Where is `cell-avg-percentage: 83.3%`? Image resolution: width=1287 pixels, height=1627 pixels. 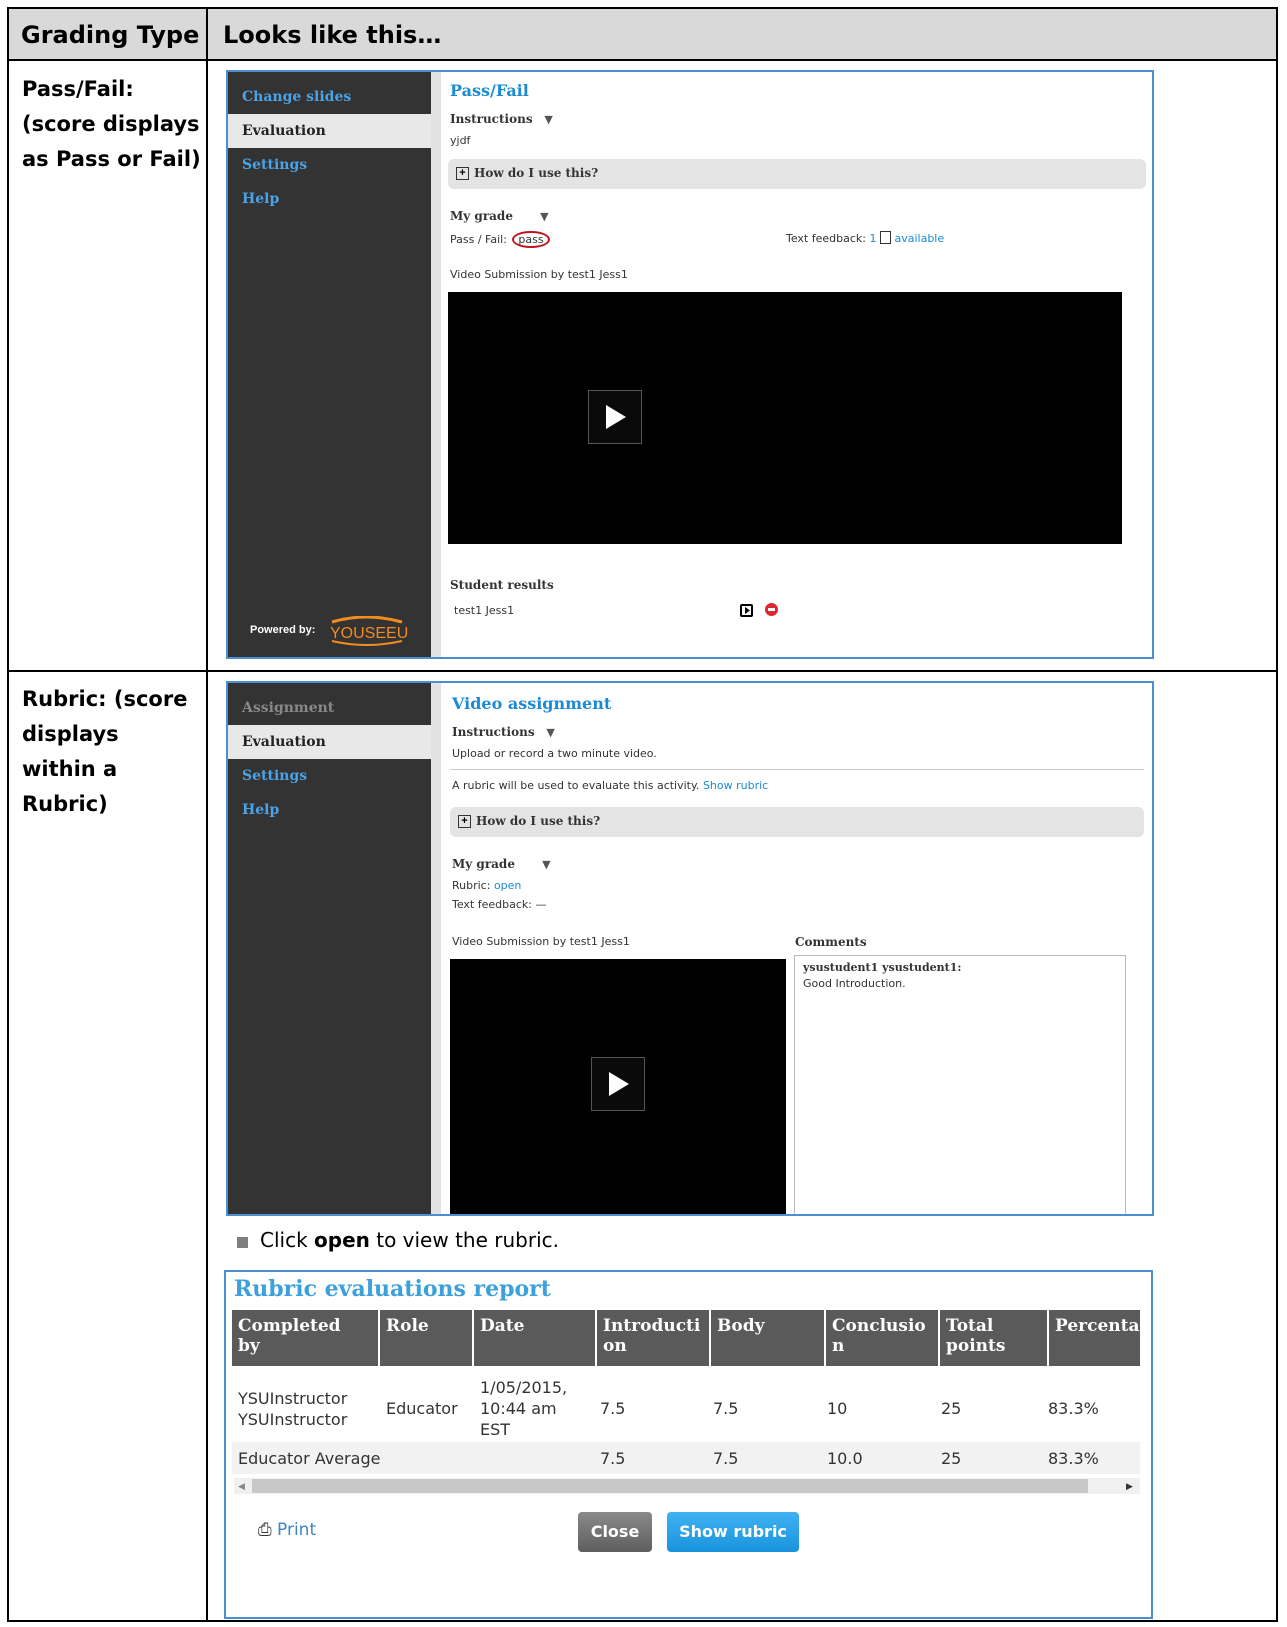
cell-avg-percentage: 83.3% is located at coordinates (1073, 1458).